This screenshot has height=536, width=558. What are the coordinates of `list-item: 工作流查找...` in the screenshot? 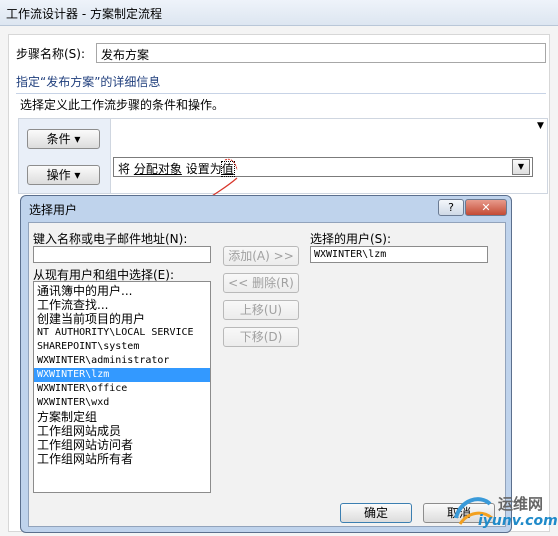 It's located at (122, 305).